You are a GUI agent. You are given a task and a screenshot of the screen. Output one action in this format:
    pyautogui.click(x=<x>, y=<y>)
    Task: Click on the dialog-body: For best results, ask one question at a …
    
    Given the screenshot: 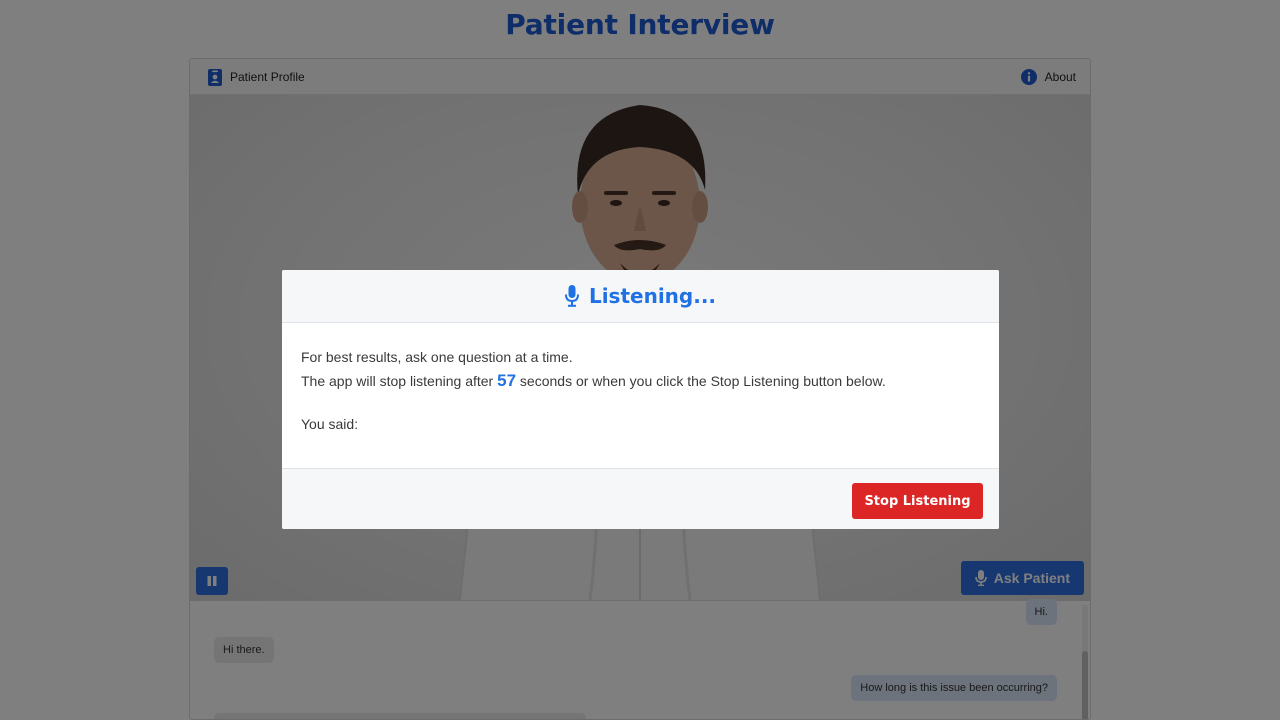 What is the action you would take?
    pyautogui.click(x=640, y=396)
    